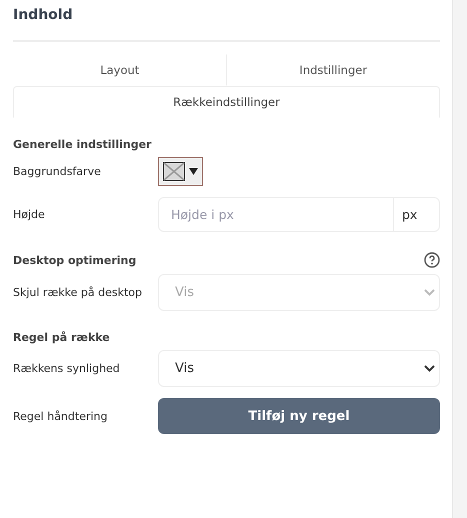  What do you see at coordinates (60, 416) in the screenshot?
I see `field-label: Regel håndtering` at bounding box center [60, 416].